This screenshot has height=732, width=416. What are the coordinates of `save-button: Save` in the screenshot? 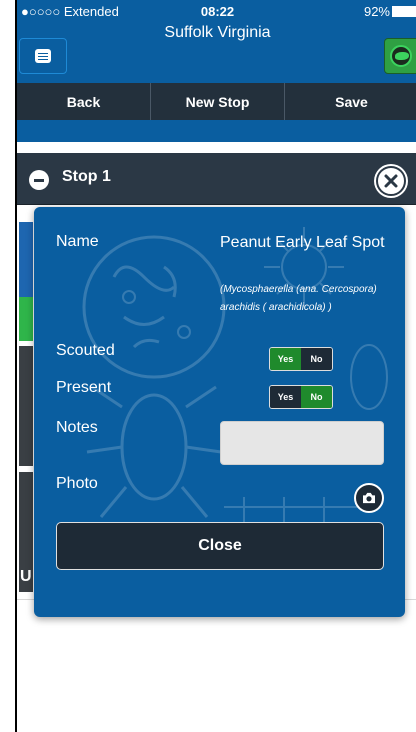 It's located at (350, 101).